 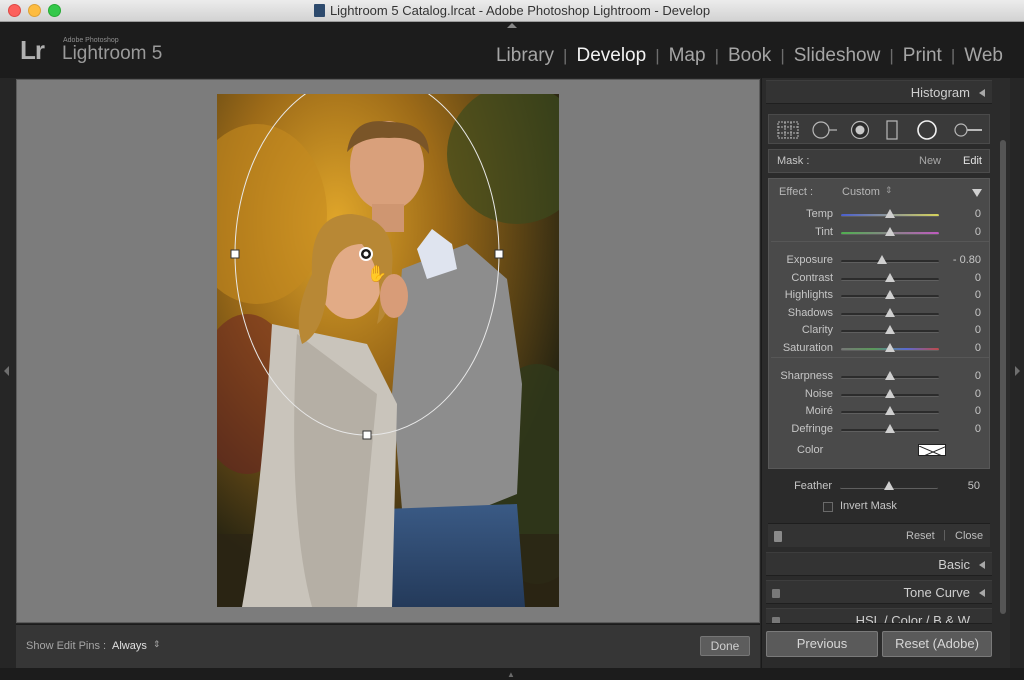 I want to click on shadows-slider: Shadows 0, so click(x=880, y=314).